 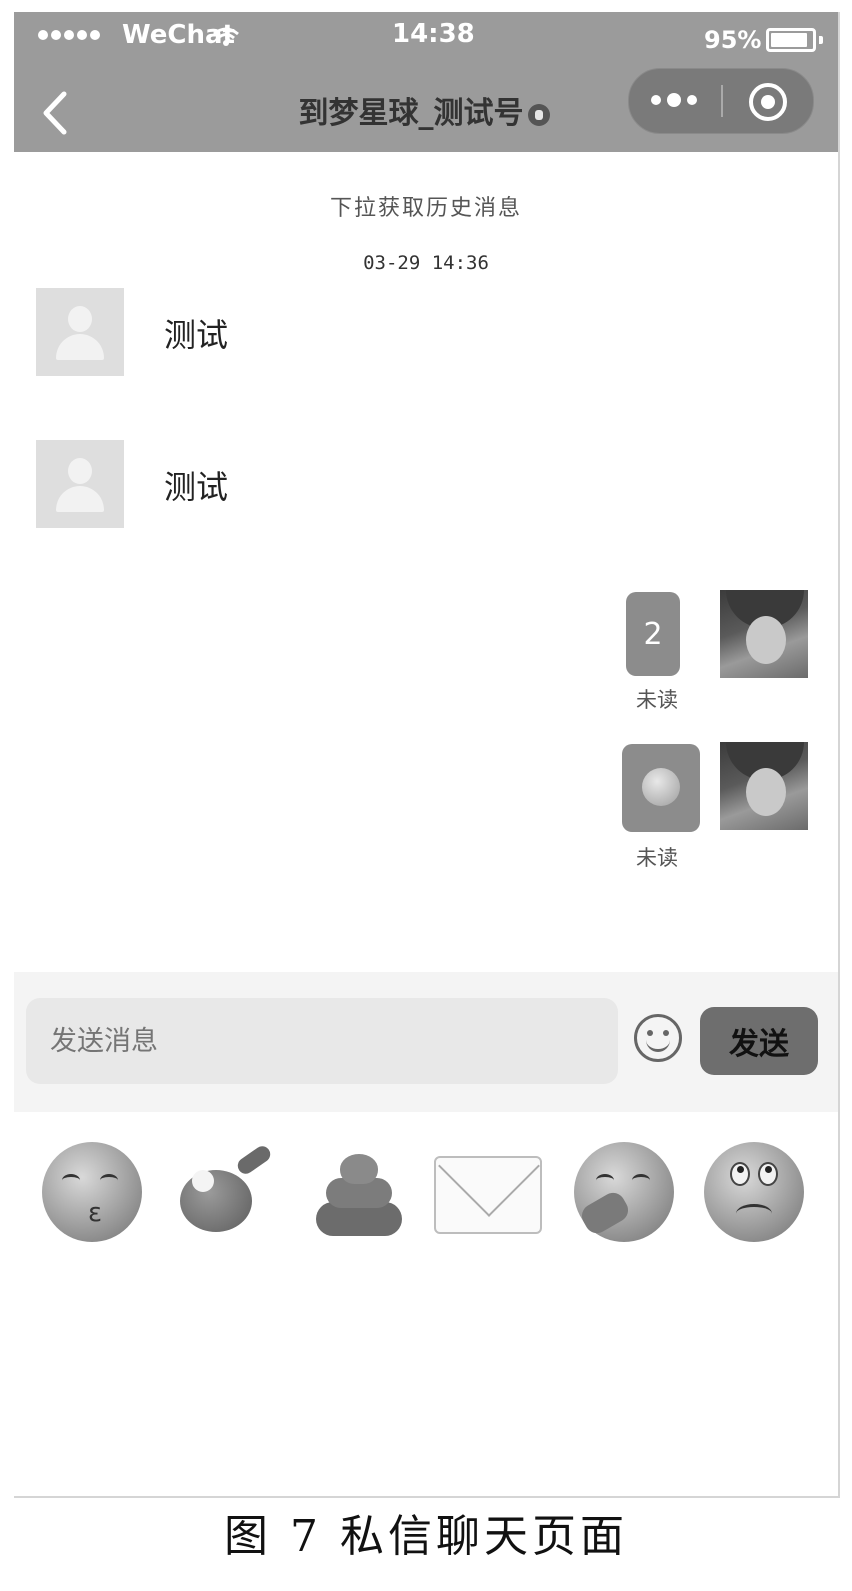 I want to click on page-title: 到梦星球_测试号, so click(x=424, y=110).